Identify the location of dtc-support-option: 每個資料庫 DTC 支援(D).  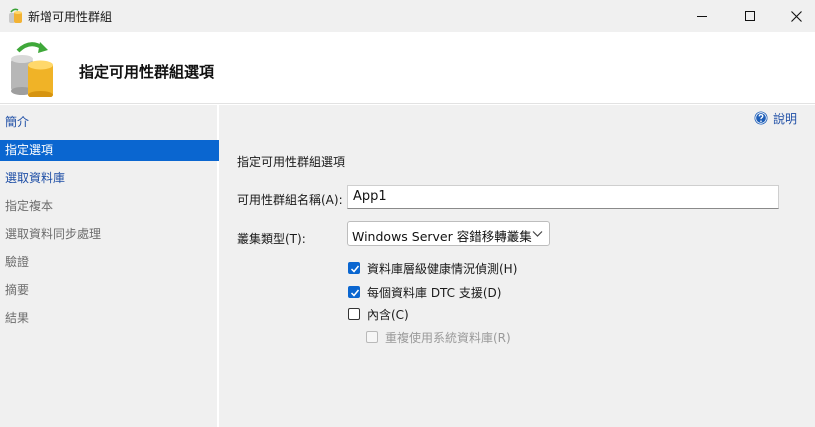
(424, 292).